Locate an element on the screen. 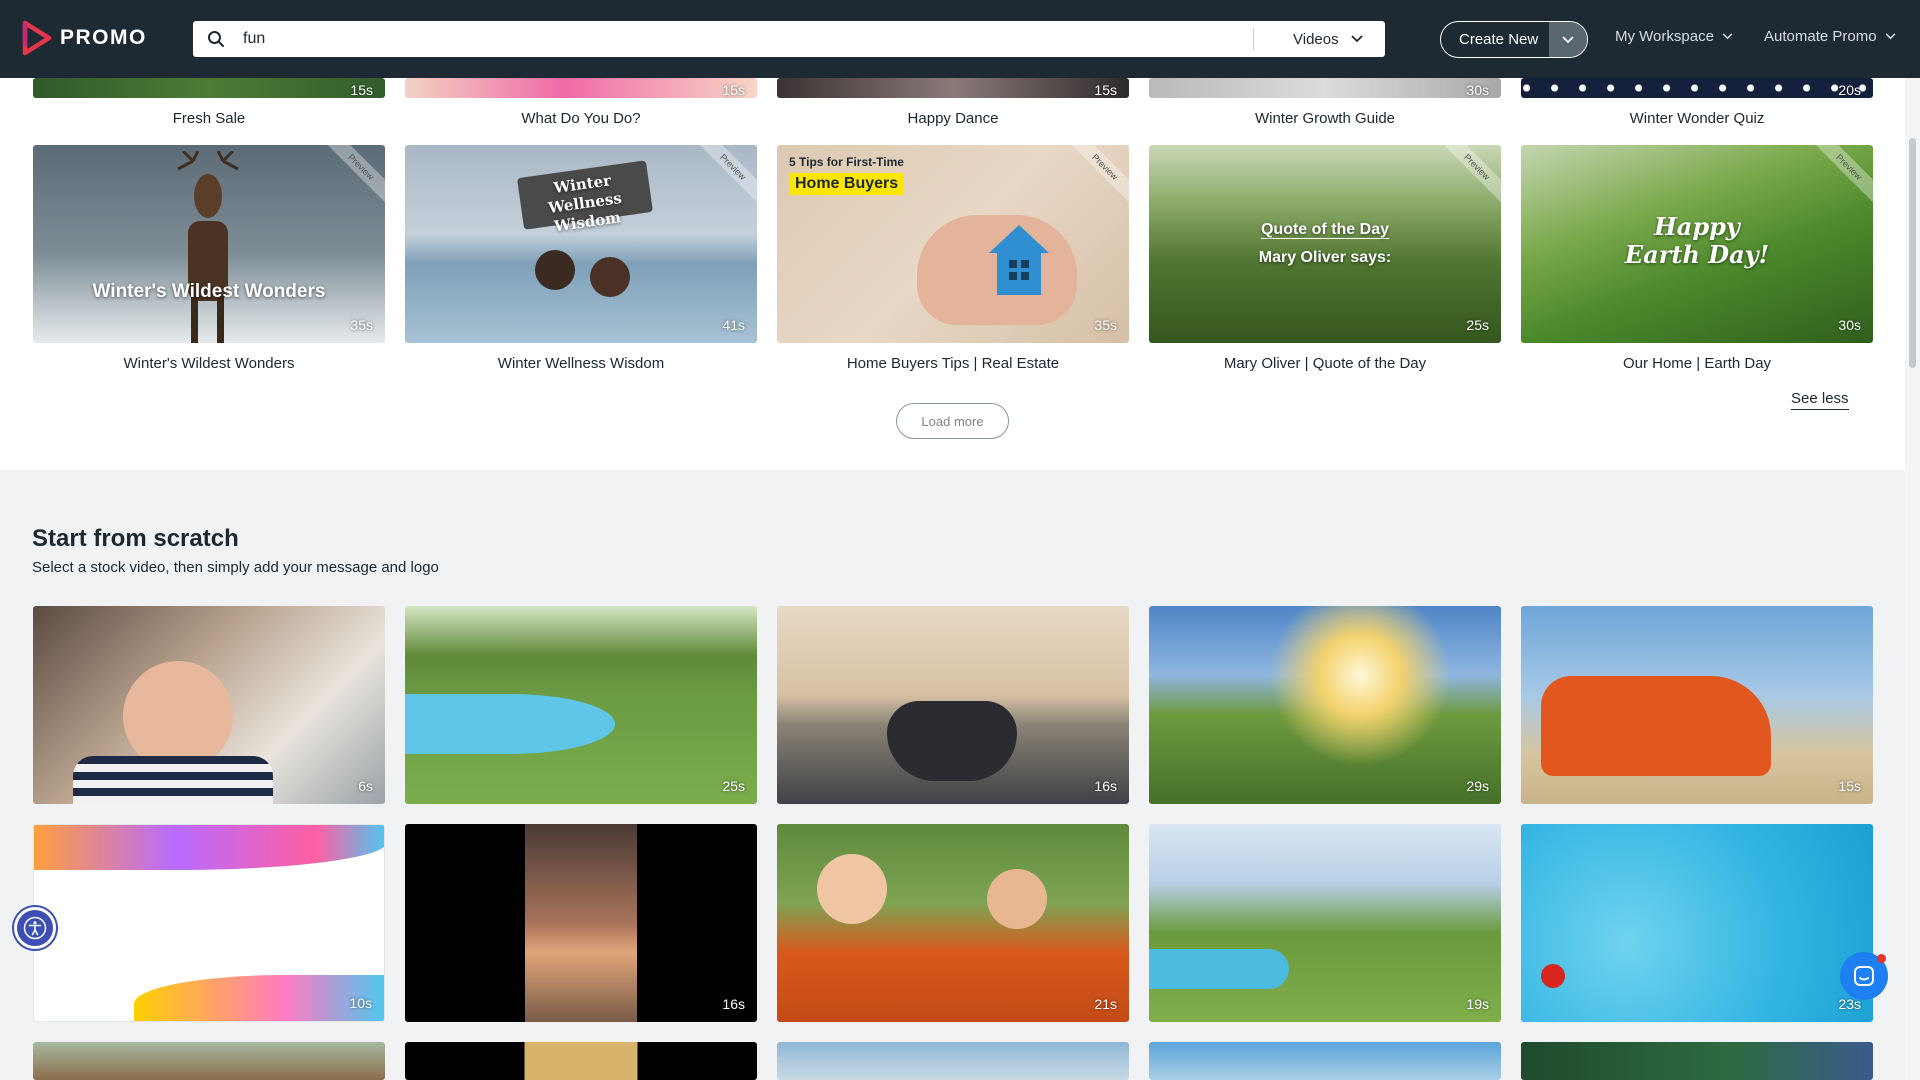 This screenshot has height=1080, width=1920. stock-video-card: 6s is located at coordinates (209, 705).